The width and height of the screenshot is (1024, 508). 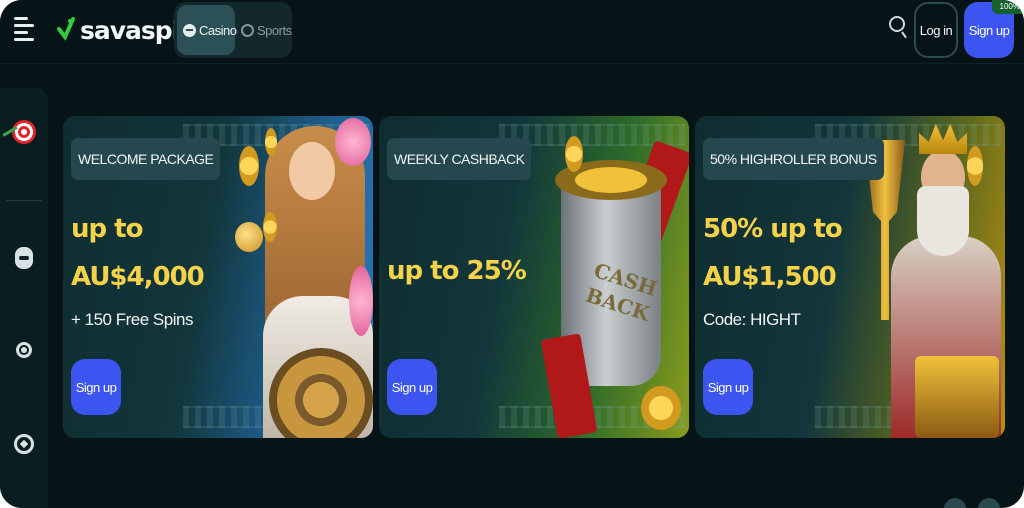 I want to click on goddess-face, so click(x=312, y=171).